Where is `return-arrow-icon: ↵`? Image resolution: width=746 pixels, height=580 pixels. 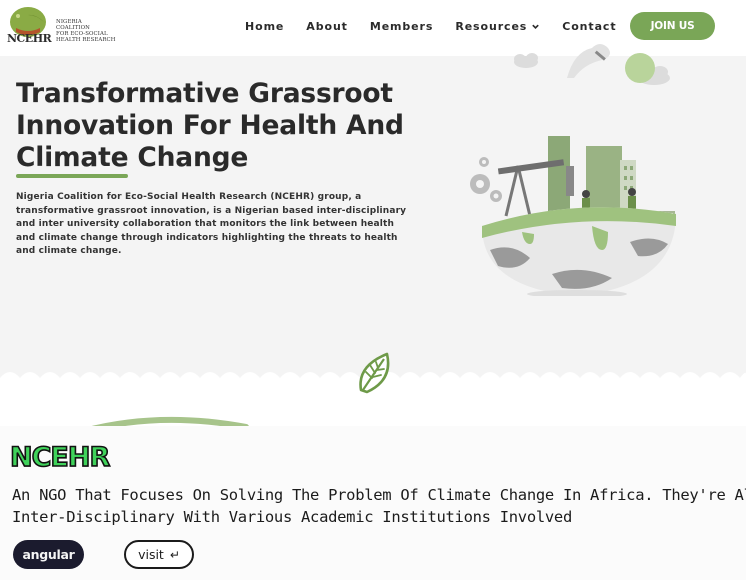 return-arrow-icon: ↵ is located at coordinates (174, 554).